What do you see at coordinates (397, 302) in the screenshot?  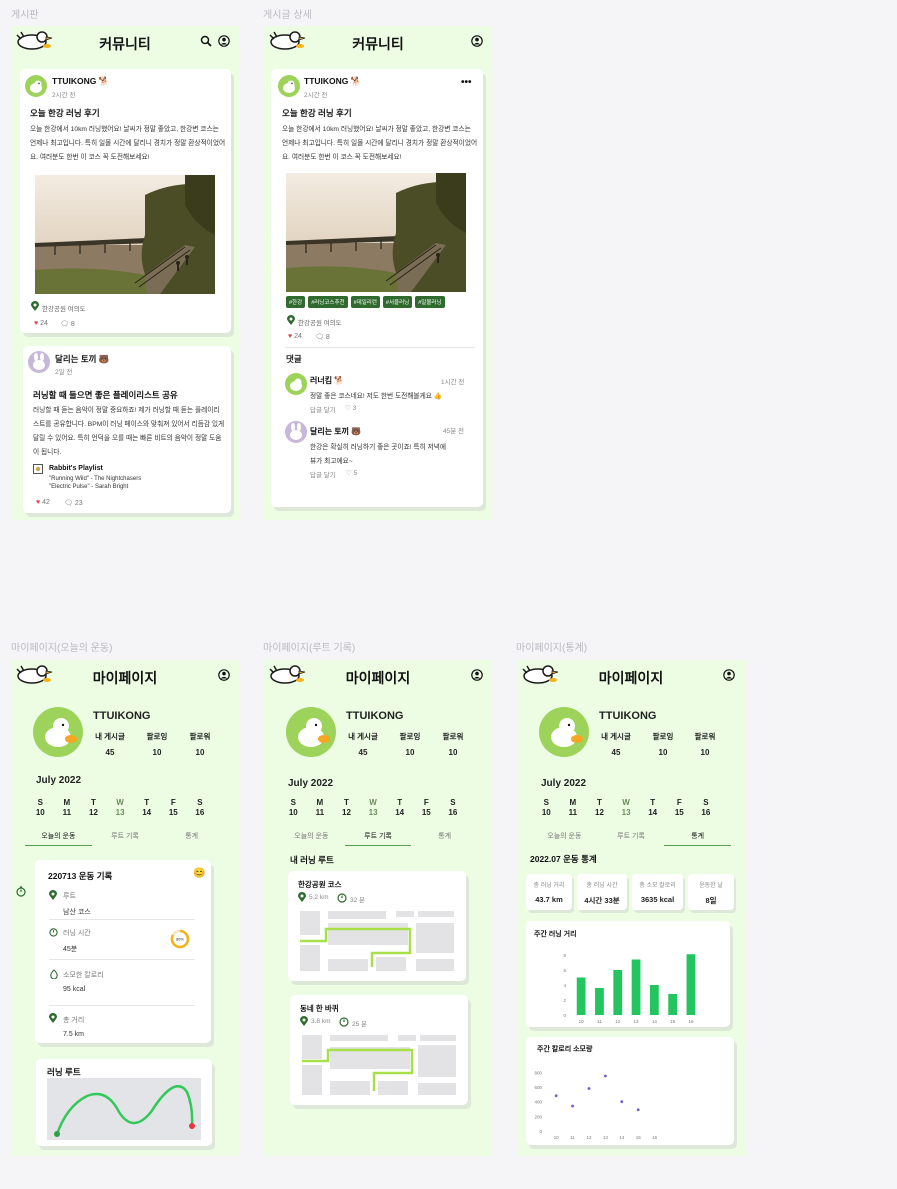 I see `hashtag: #서울러닝` at bounding box center [397, 302].